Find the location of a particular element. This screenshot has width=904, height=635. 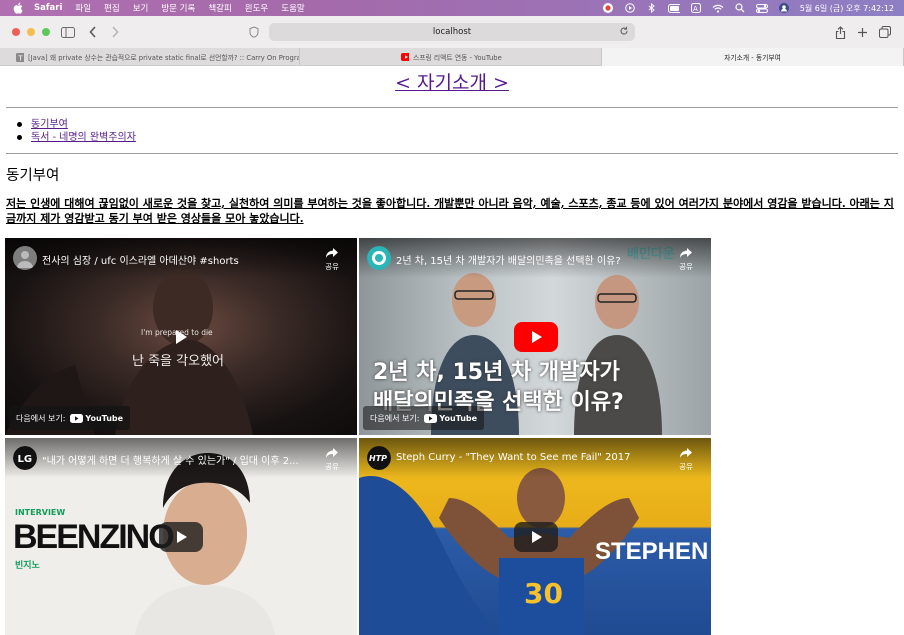

new-tab-button is located at coordinates (862, 32).